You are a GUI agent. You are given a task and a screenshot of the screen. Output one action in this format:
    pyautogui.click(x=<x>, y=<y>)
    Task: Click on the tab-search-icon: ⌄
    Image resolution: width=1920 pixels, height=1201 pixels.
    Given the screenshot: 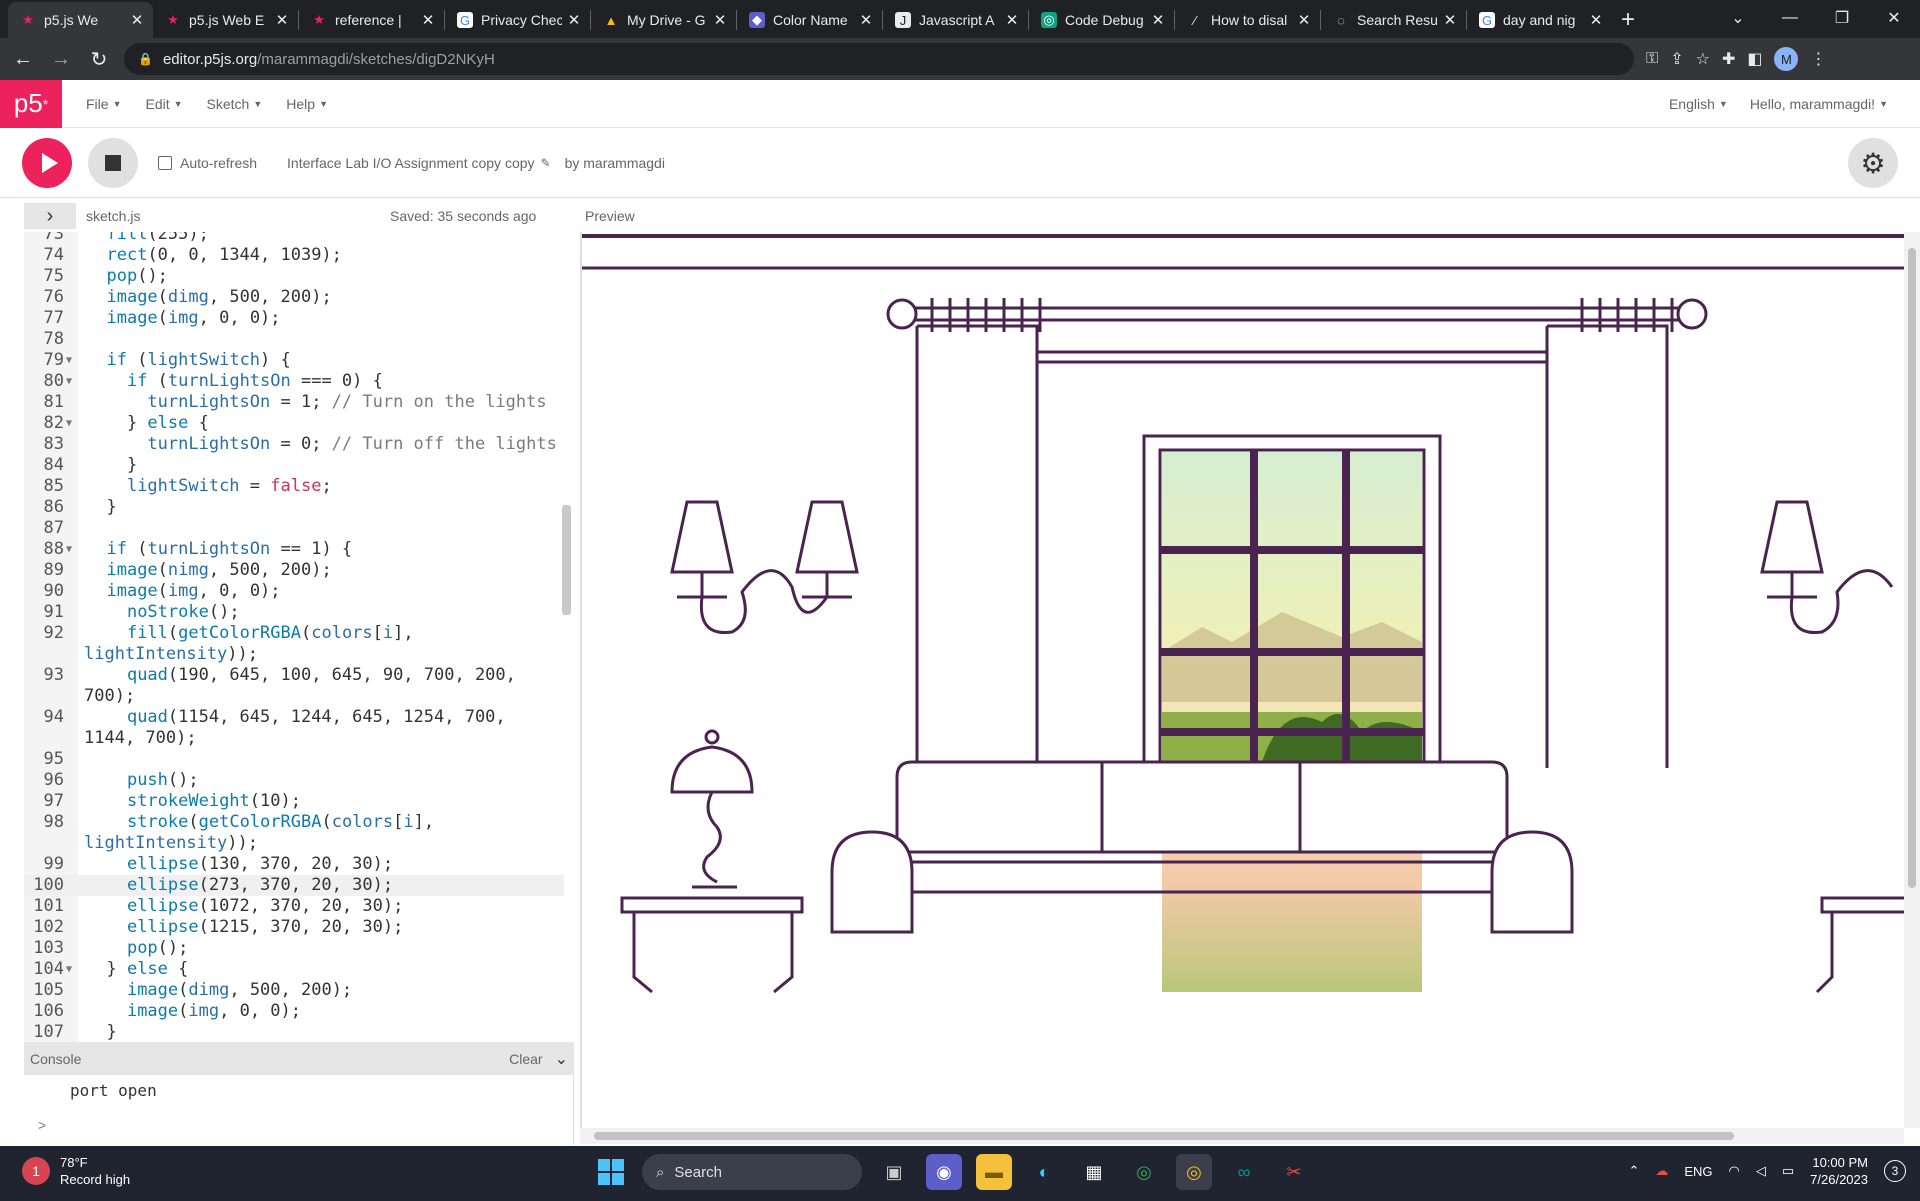 What is the action you would take?
    pyautogui.click(x=1738, y=18)
    